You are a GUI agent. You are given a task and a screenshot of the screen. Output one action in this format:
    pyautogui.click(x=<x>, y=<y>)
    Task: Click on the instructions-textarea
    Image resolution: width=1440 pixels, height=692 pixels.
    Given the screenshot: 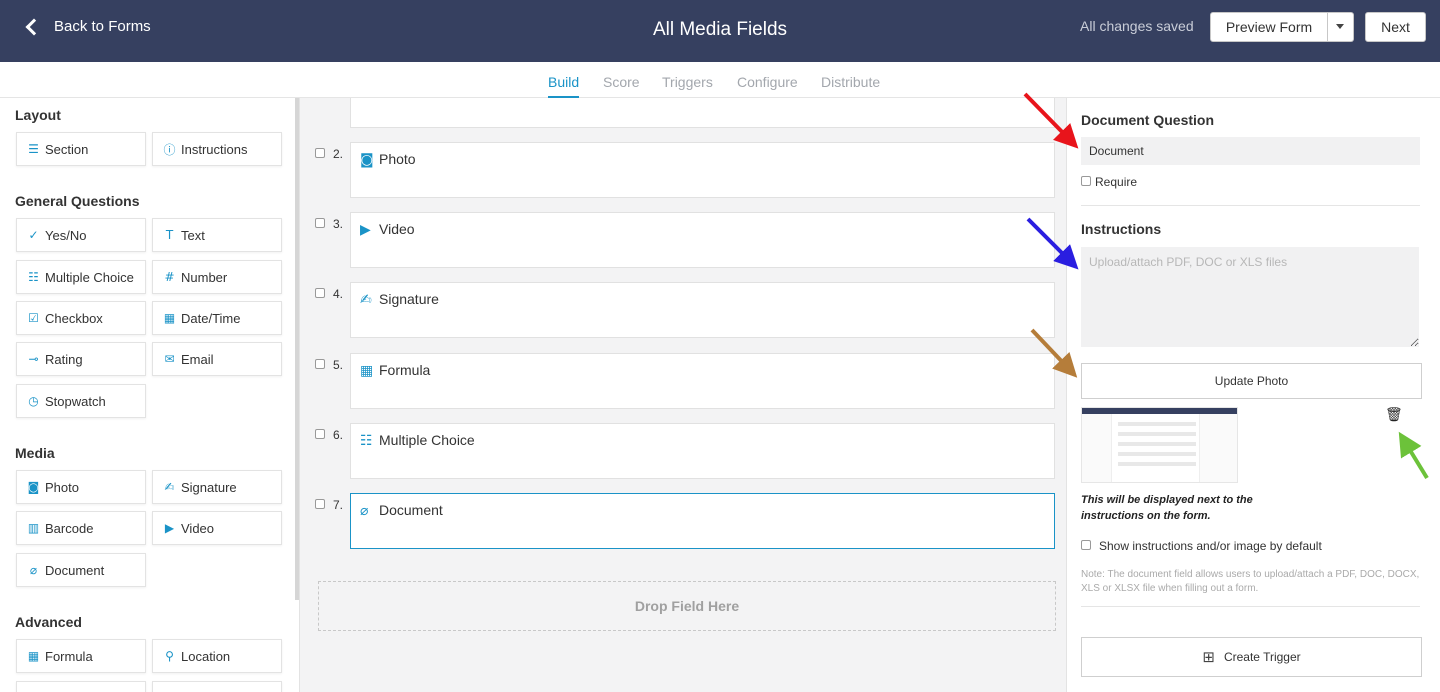 What is the action you would take?
    pyautogui.click(x=1250, y=297)
    